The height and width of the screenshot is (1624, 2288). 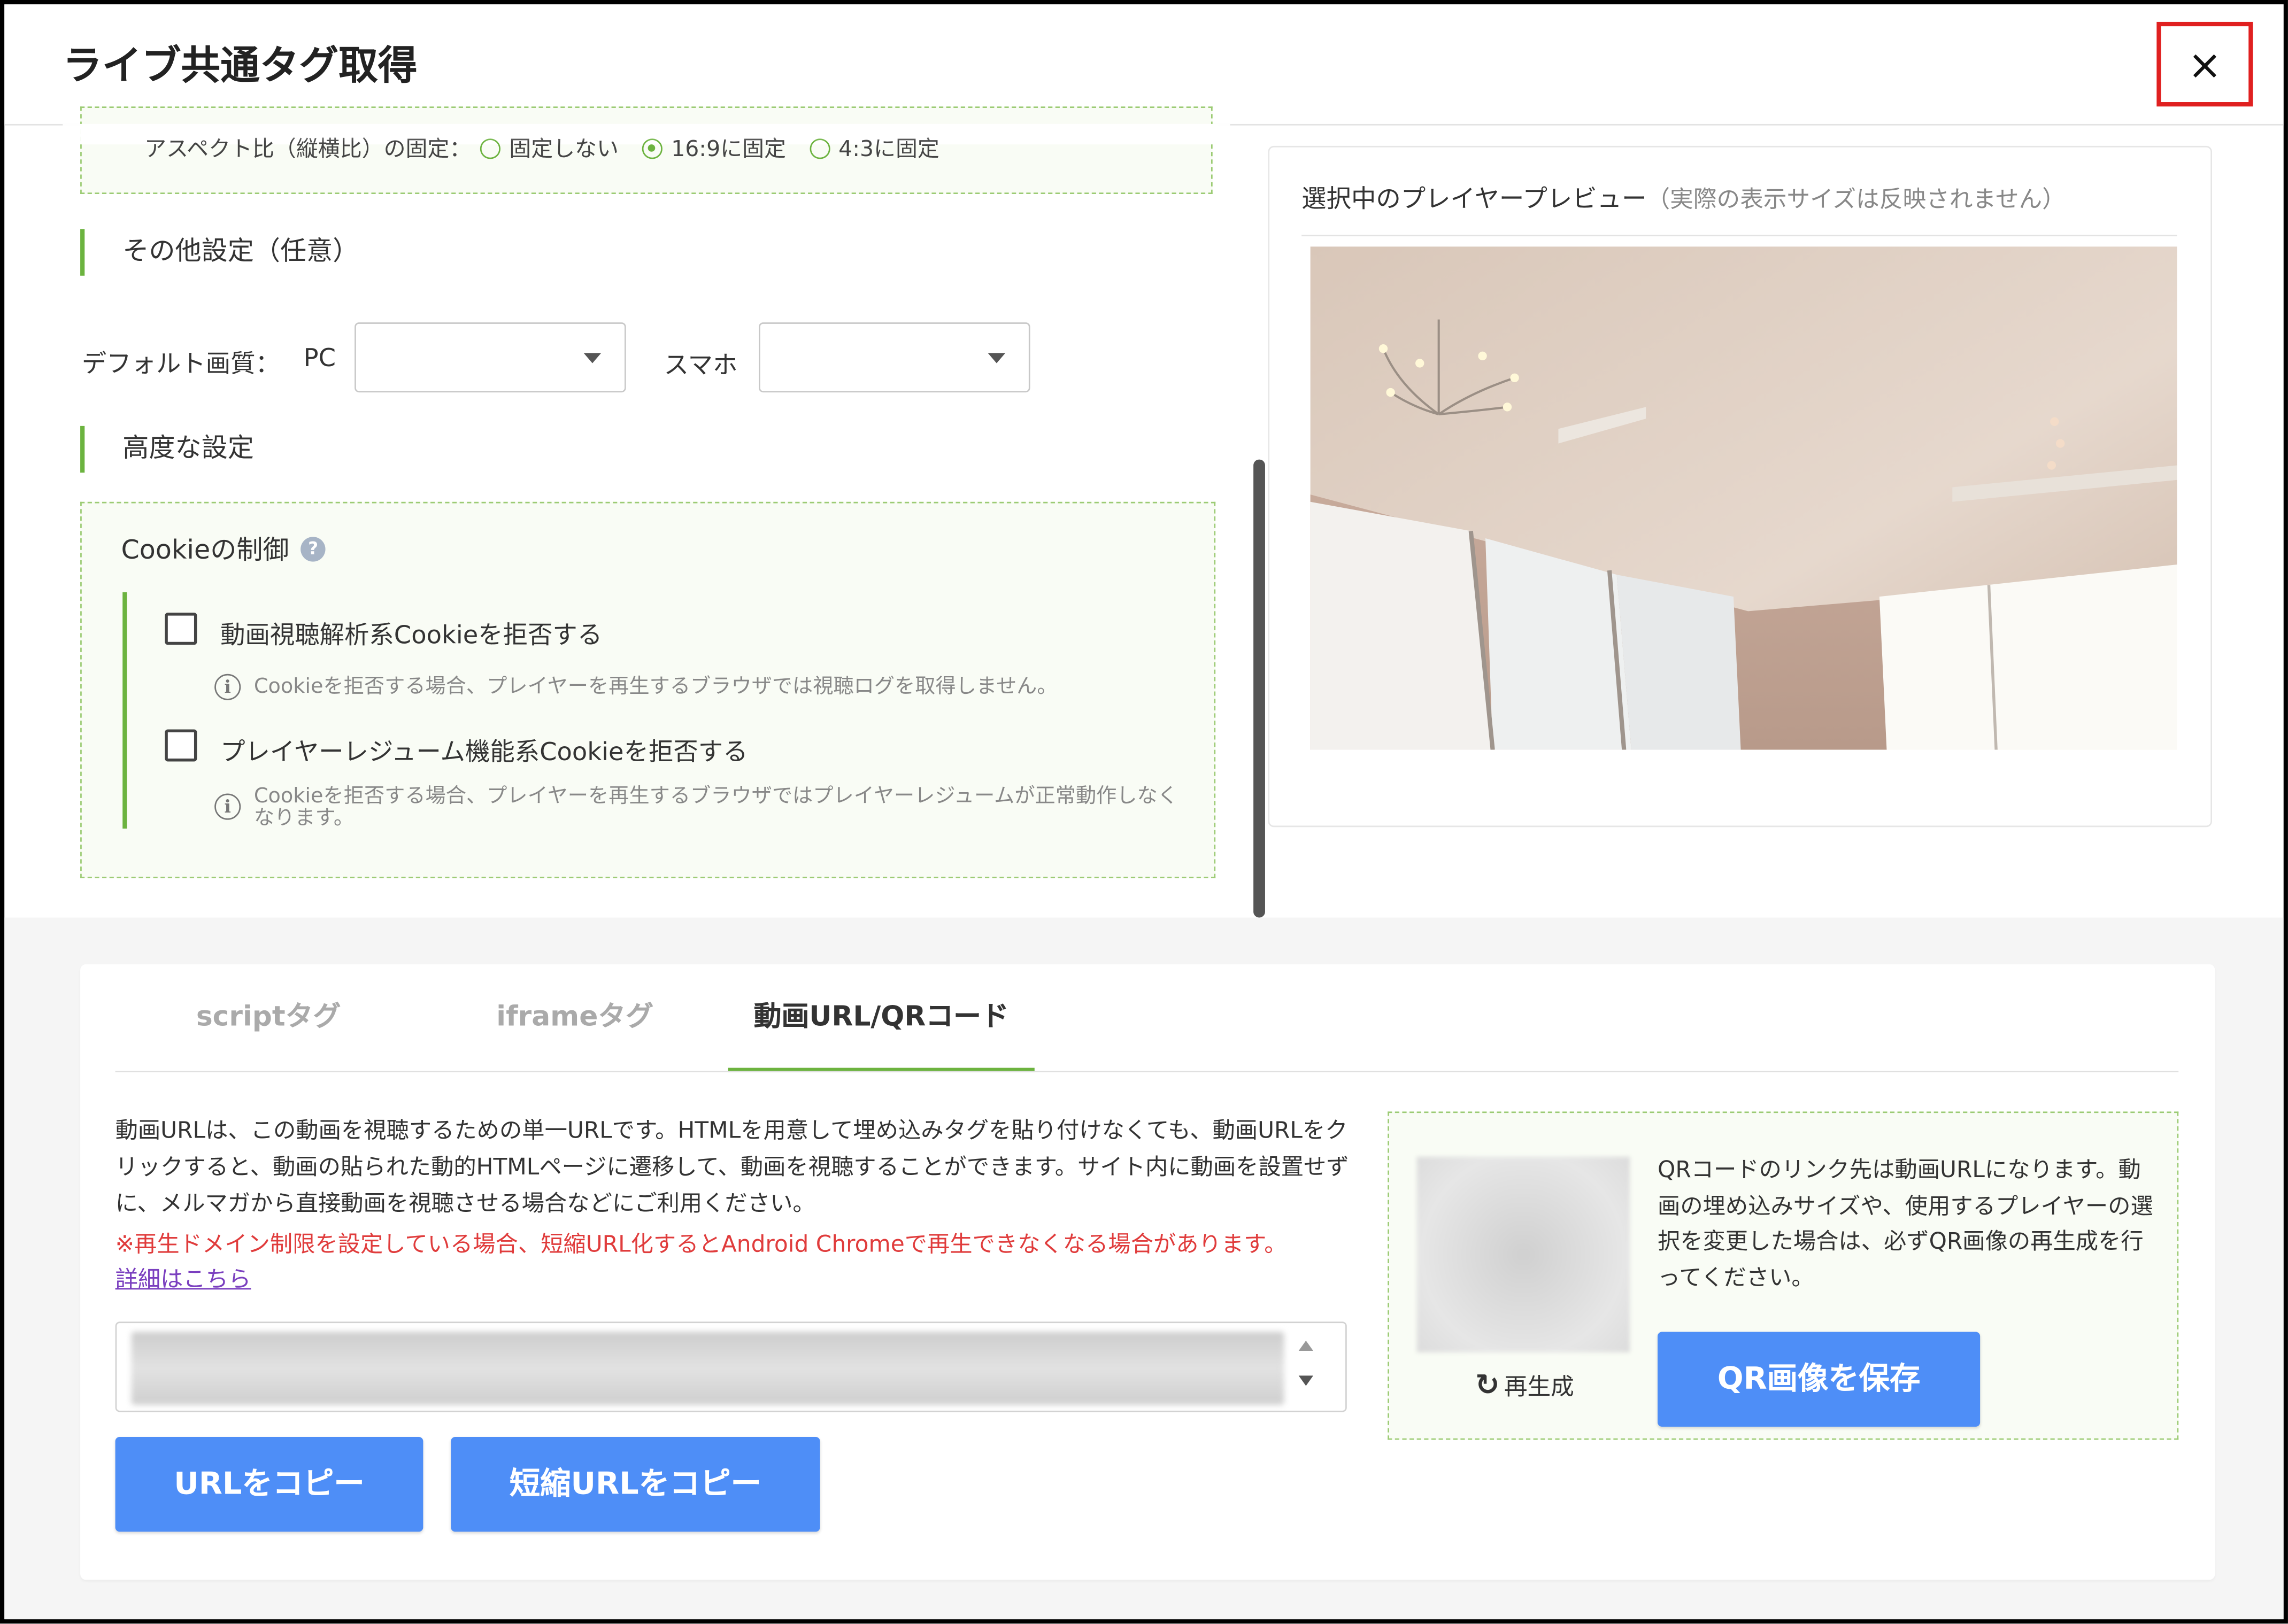 I want to click on cookie-control-label: Cookieの制御, so click(x=205, y=550).